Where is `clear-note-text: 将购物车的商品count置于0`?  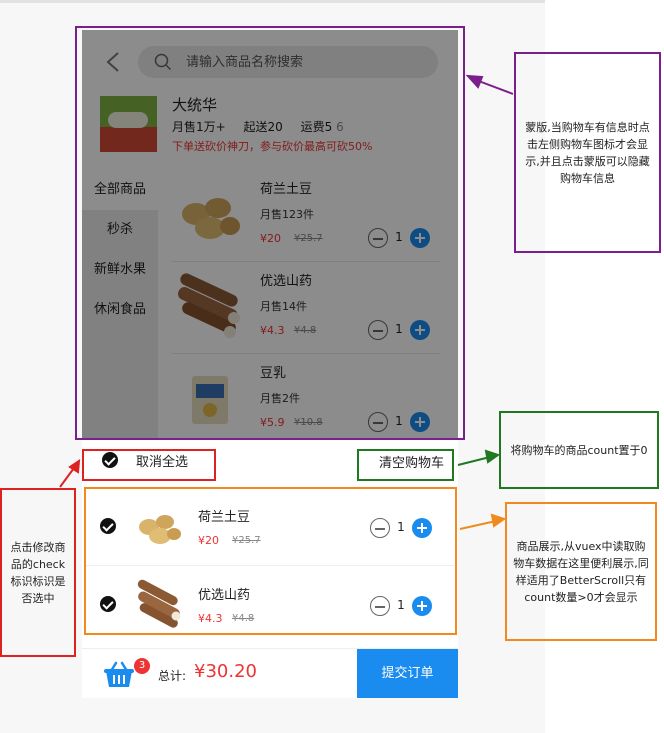 clear-note-text: 将购物车的商品count置于0 is located at coordinates (579, 450).